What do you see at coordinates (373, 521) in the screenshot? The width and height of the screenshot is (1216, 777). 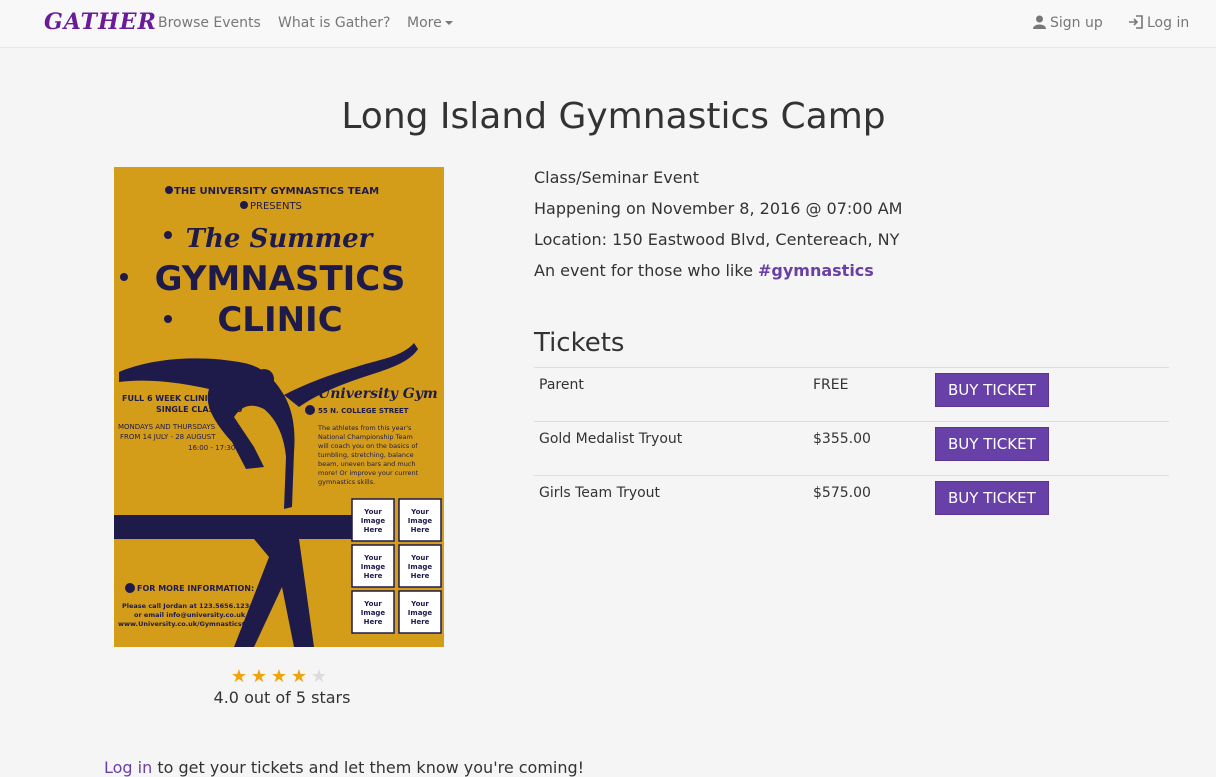 I see `ph1-b: Image` at bounding box center [373, 521].